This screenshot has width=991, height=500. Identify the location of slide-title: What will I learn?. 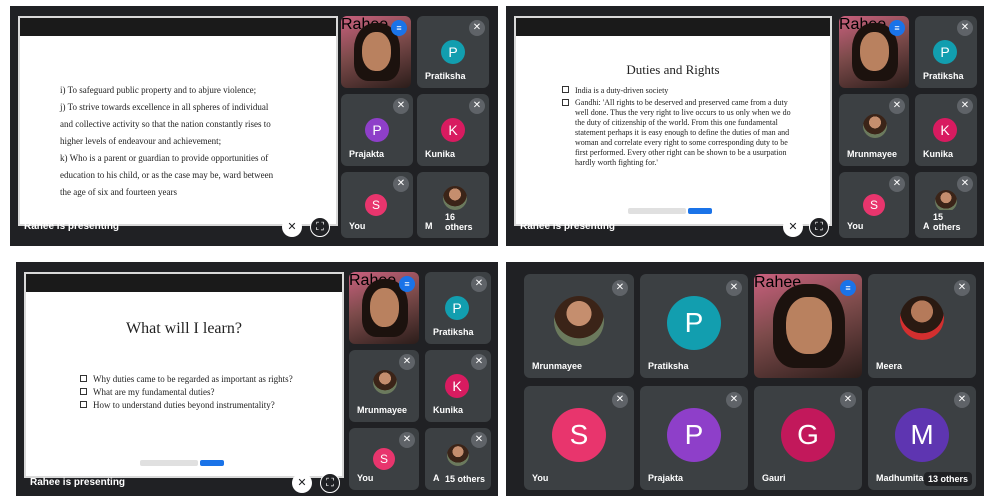
(184, 328).